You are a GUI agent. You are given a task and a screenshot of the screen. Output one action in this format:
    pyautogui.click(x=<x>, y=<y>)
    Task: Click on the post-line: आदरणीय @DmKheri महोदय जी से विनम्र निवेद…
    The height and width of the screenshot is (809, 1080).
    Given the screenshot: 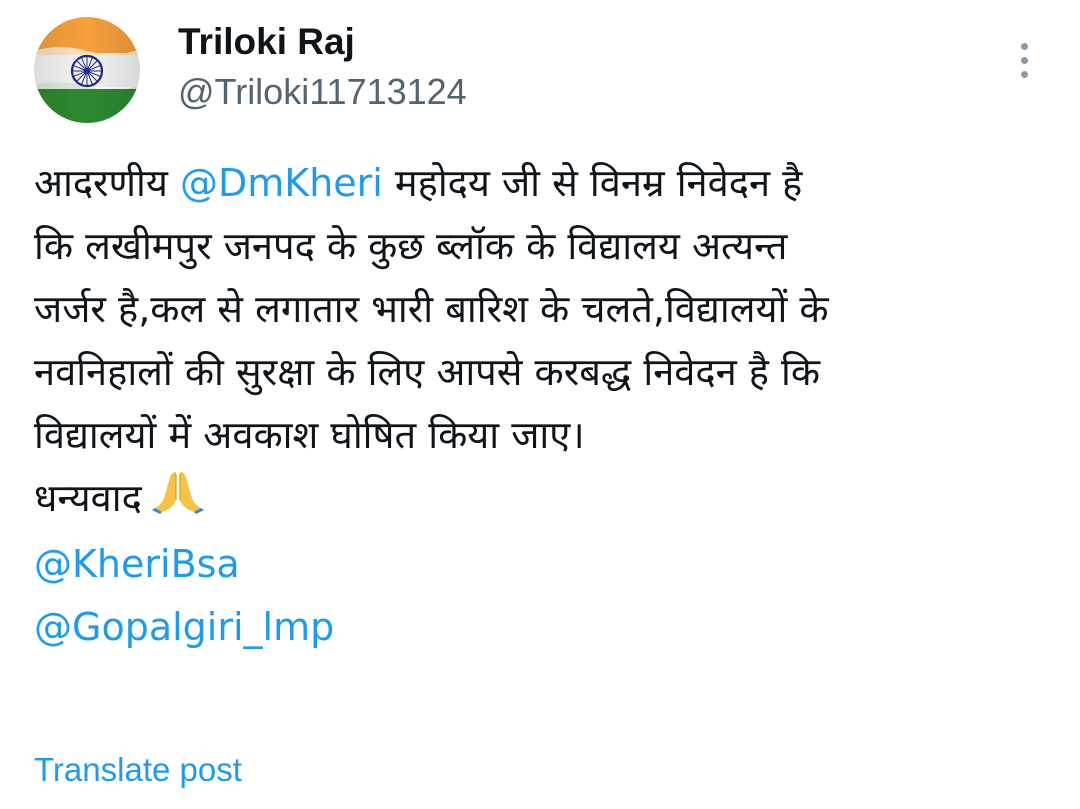 What is the action you would take?
    pyautogui.click(x=539, y=183)
    